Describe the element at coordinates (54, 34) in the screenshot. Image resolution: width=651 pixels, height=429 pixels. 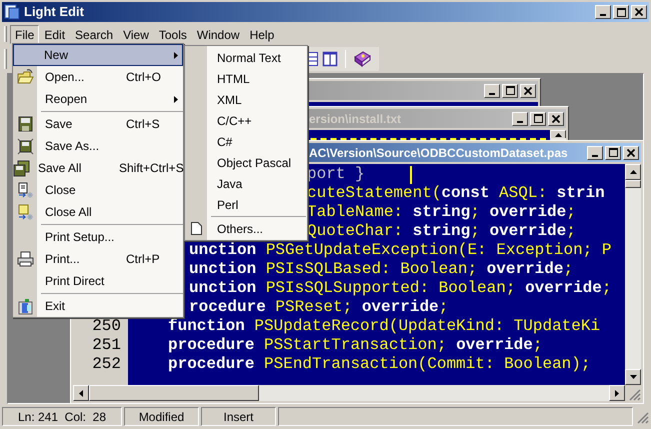
I see `menu-item: Edit` at that location.